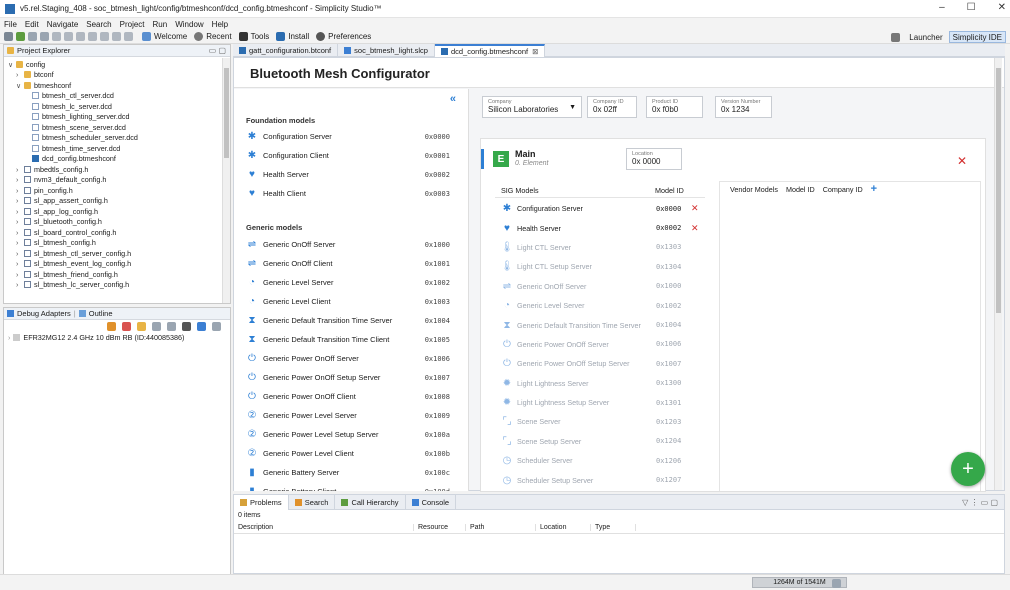 This screenshot has height=590, width=1010. Describe the element at coordinates (606, 383) in the screenshot. I see `sig-model-row: ✹ Light Lightness Server 0x1300` at that location.